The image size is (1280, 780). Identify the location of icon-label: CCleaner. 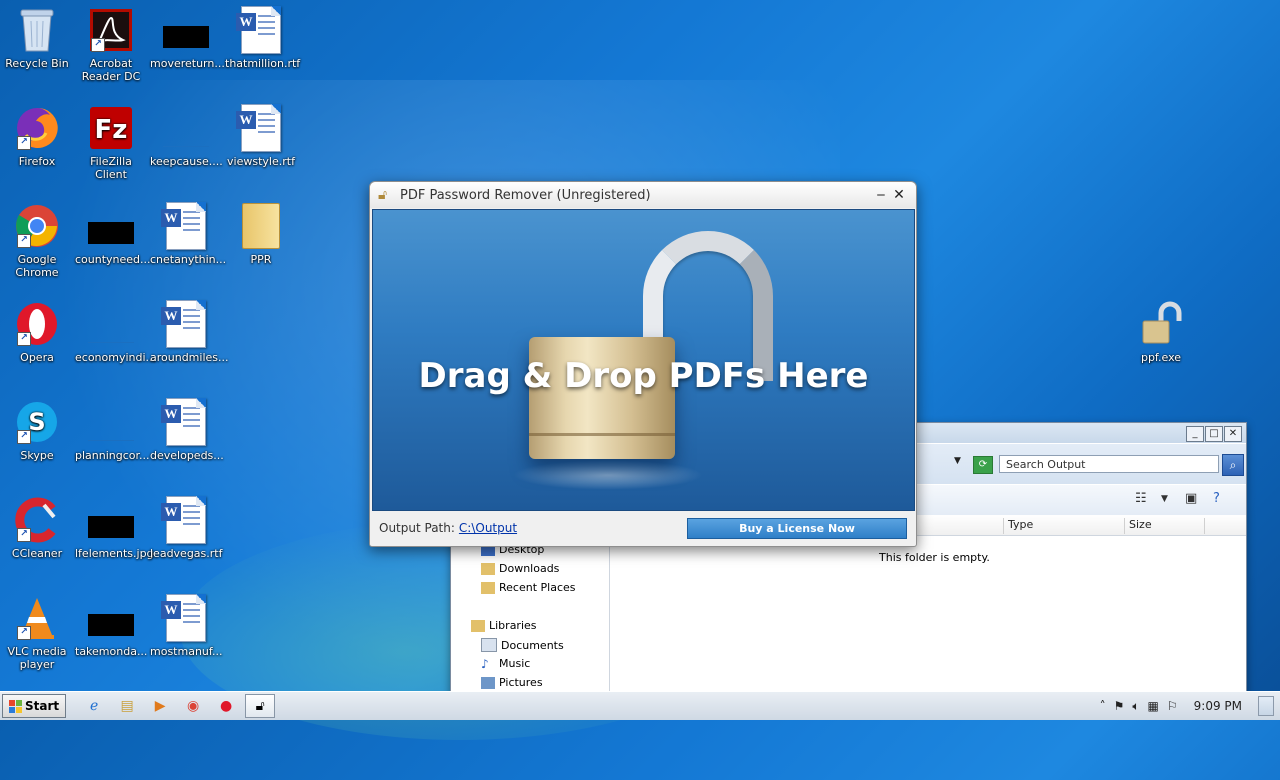
(37, 553).